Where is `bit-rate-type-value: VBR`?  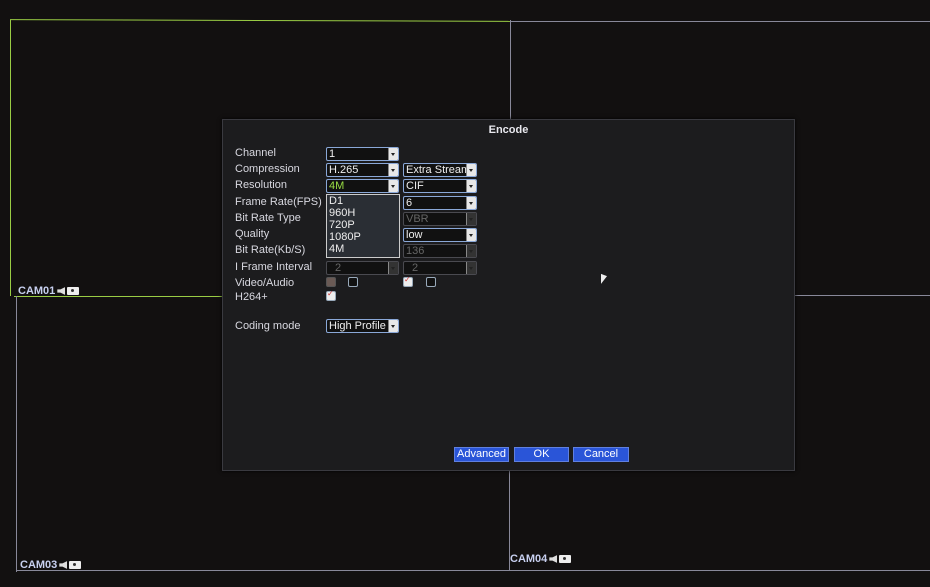
bit-rate-type-value: VBR is located at coordinates (417, 219).